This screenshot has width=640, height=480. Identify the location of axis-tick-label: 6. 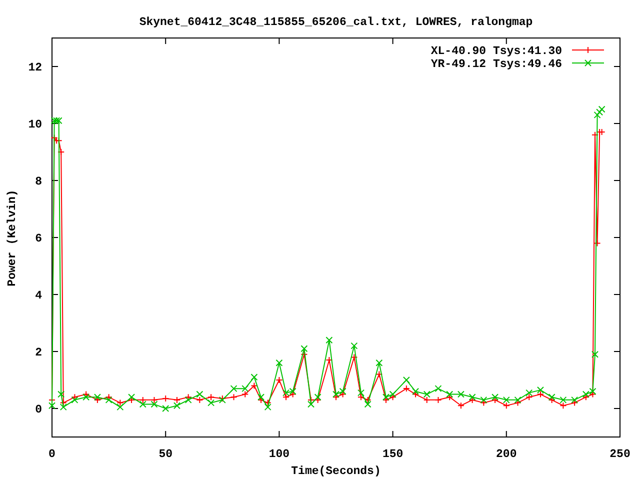
(38, 239).